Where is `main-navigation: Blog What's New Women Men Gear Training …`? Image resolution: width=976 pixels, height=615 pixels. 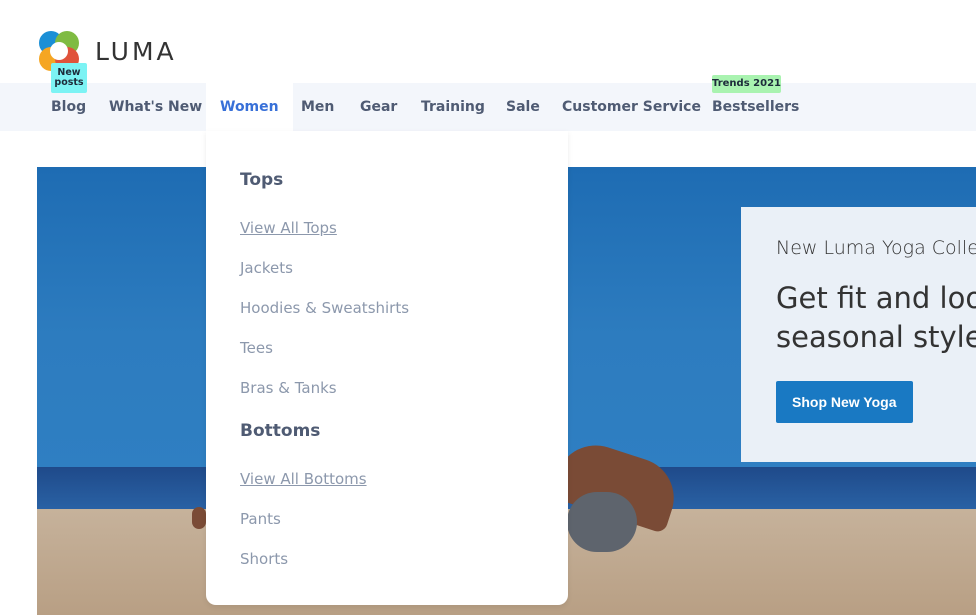
main-navigation: Blog What's New Women Men Gear Training … is located at coordinates (488, 107).